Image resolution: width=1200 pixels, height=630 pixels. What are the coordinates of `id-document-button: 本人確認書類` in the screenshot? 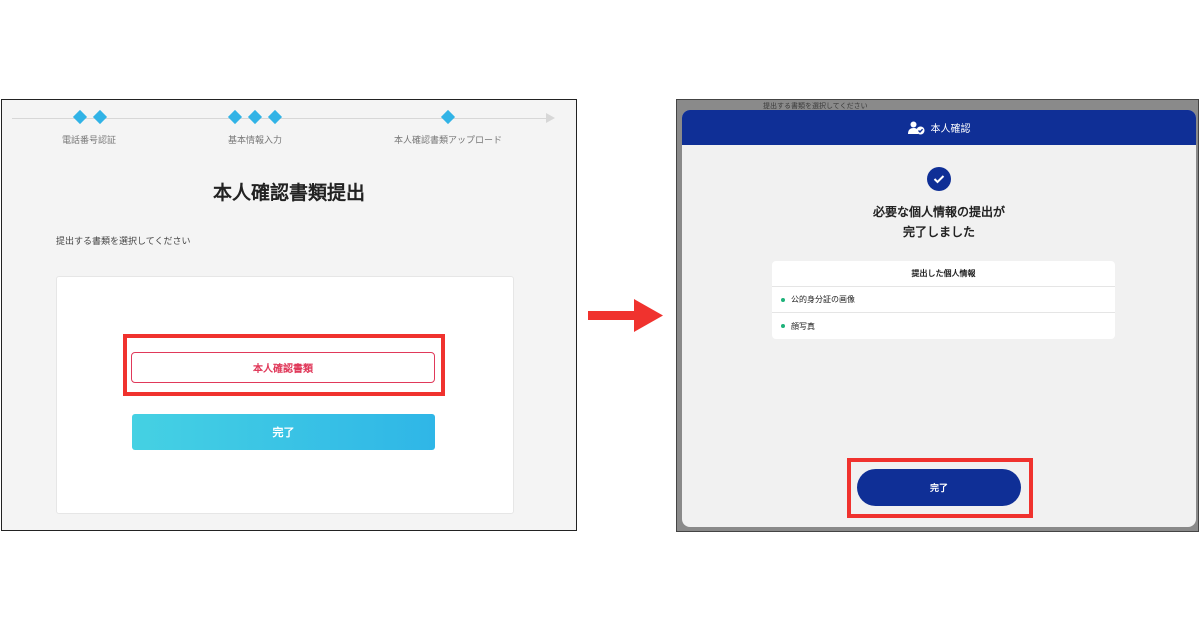 It's located at (283, 367).